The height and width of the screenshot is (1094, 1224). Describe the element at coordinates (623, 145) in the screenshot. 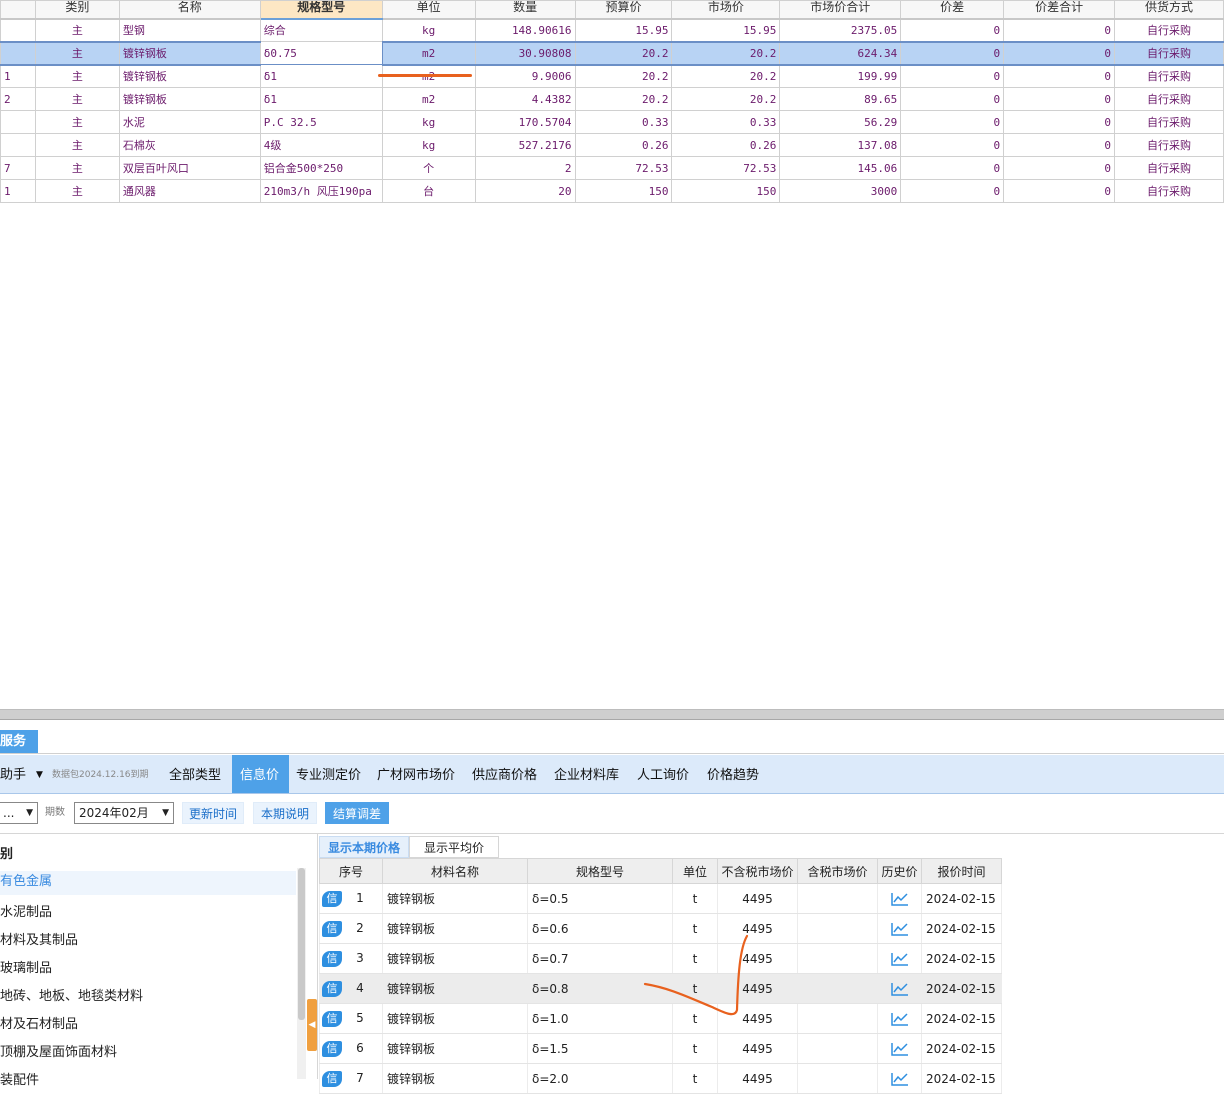

I see `budget-price-cell: 0.26` at that location.